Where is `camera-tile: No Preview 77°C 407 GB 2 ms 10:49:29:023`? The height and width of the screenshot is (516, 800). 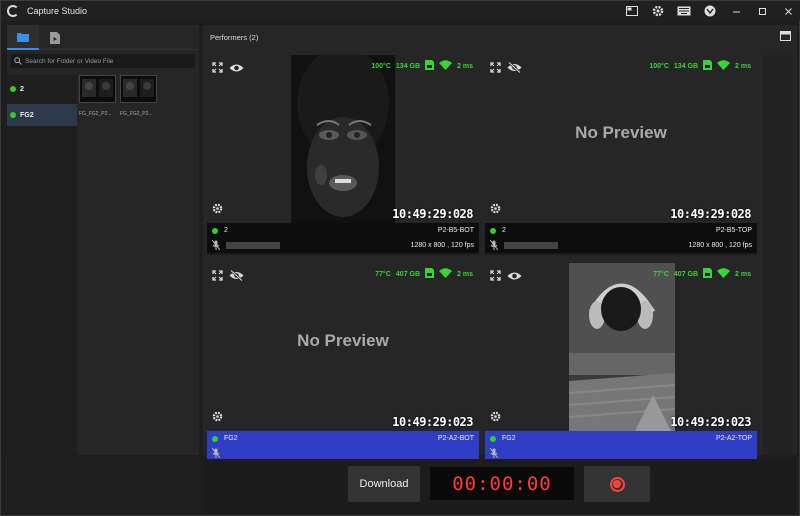 camera-tile: No Preview 77°C 407 GB 2 ms 10:49:29:023 is located at coordinates (343, 362).